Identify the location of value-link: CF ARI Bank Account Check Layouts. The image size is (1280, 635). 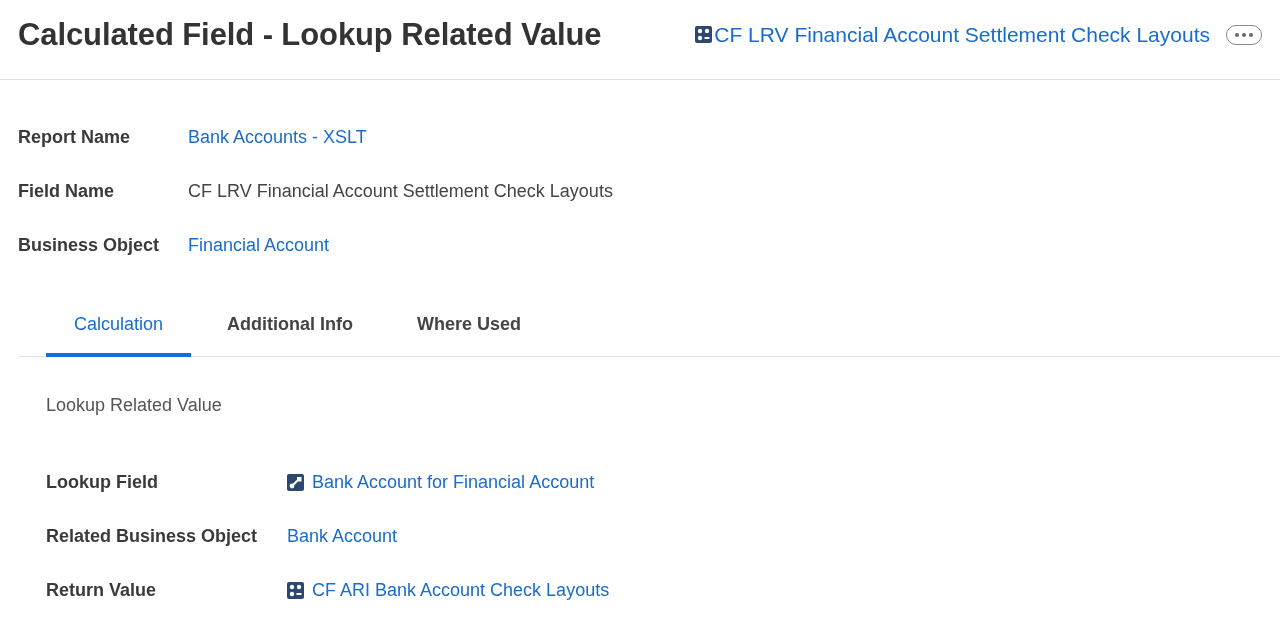
(448, 590).